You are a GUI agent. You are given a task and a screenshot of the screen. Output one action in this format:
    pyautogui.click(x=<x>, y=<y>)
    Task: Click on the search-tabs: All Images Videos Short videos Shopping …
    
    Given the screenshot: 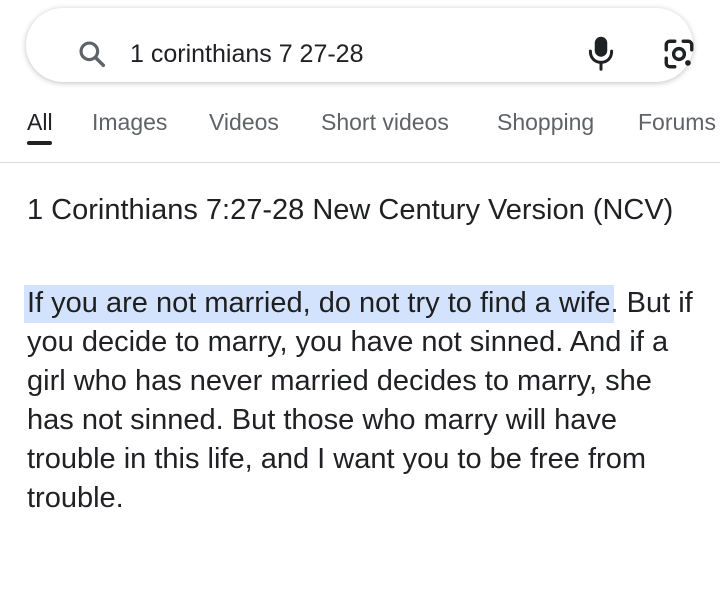 What is the action you would take?
    pyautogui.click(x=360, y=122)
    